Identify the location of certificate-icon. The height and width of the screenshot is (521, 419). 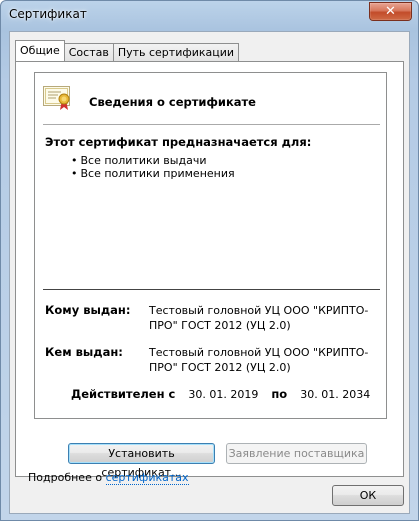
(56, 98).